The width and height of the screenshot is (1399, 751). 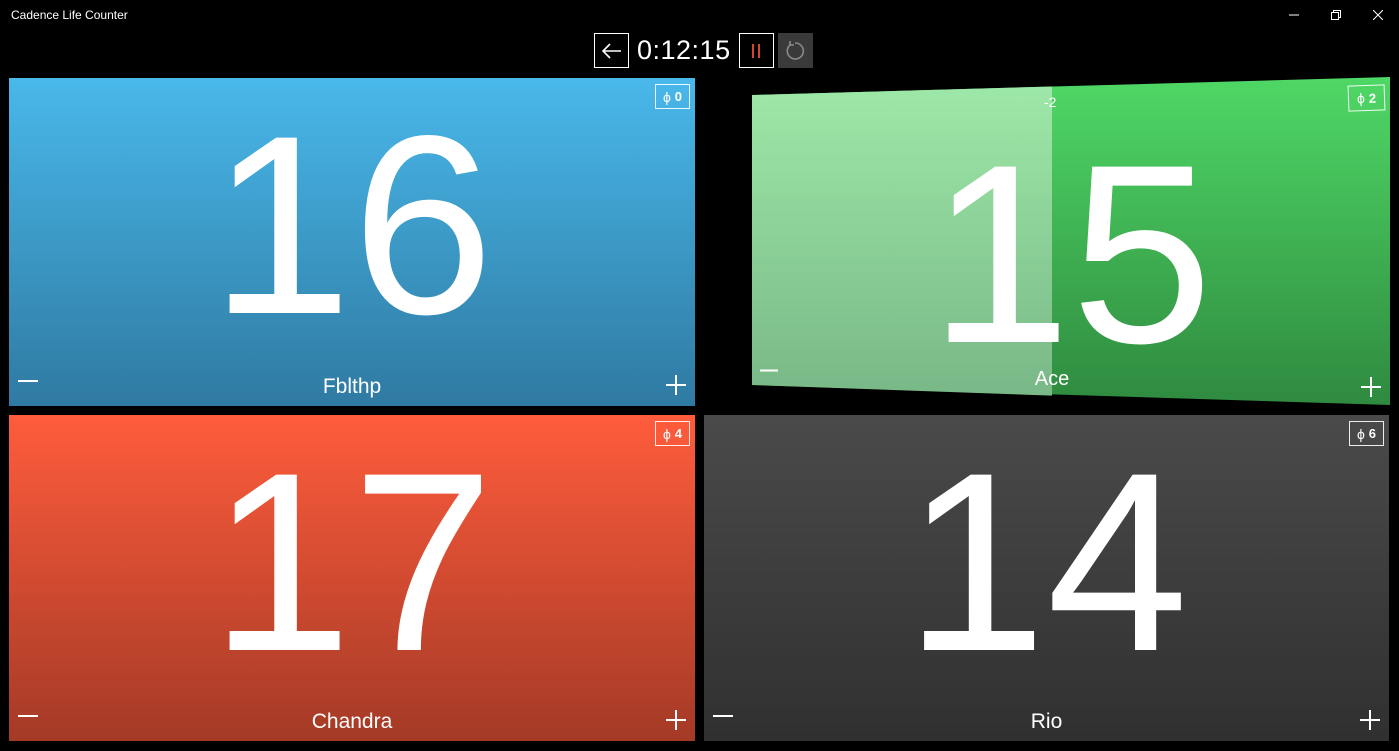 I want to click on poison-counter-button: ϕ 2, so click(x=1366, y=98).